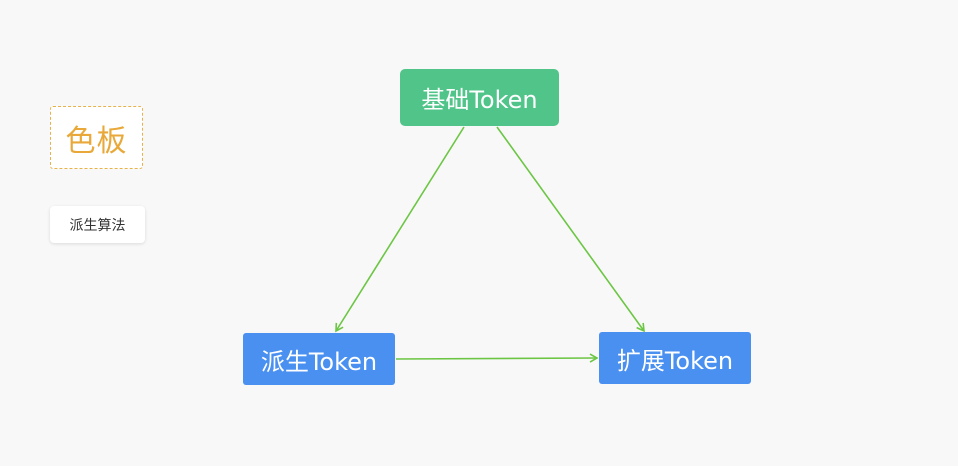  I want to click on node-extended-token-label: 扩展Token, so click(675, 360).